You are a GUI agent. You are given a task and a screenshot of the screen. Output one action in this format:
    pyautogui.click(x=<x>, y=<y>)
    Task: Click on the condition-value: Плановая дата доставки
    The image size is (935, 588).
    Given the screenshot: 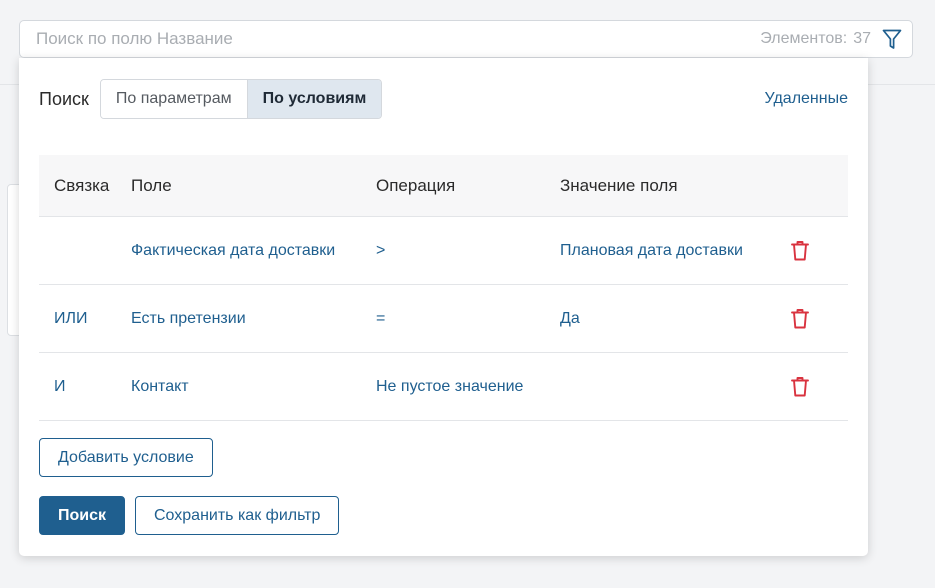 What is the action you would take?
    pyautogui.click(x=651, y=250)
    